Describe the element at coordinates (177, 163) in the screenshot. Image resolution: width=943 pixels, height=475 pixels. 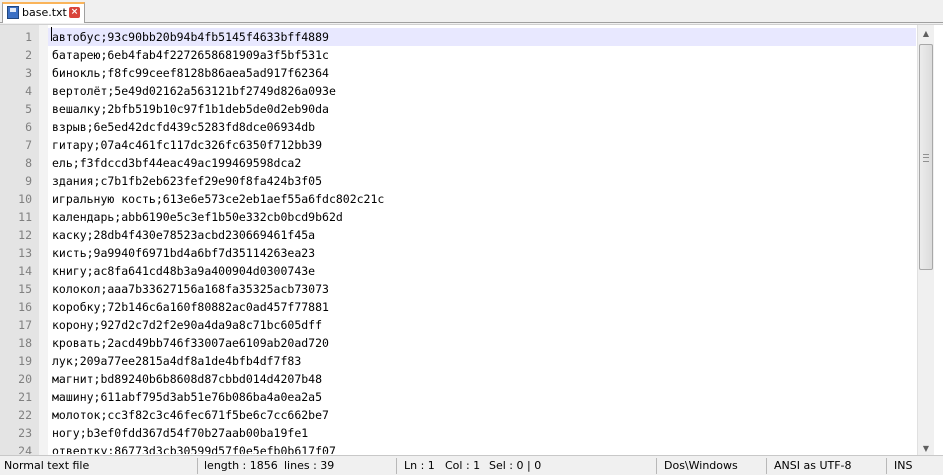
I see `line-text: ель;f3fdccd3bf44eac49ac199469598dca2` at that location.